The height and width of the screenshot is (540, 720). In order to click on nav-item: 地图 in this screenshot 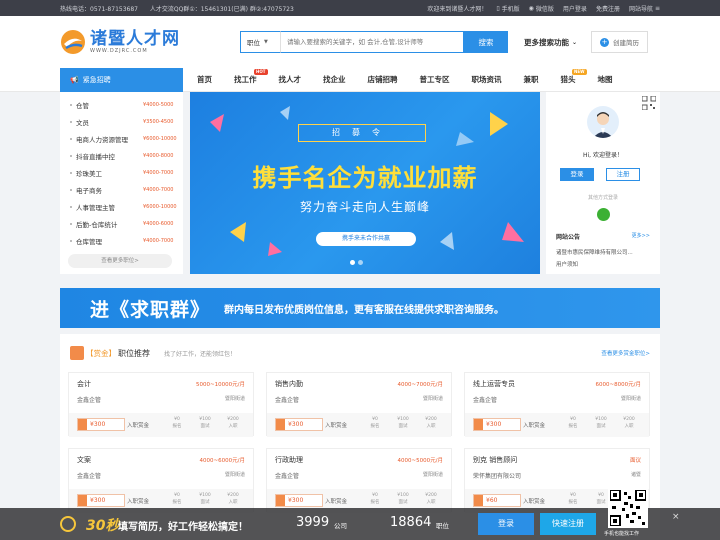, I will do `click(605, 79)`.